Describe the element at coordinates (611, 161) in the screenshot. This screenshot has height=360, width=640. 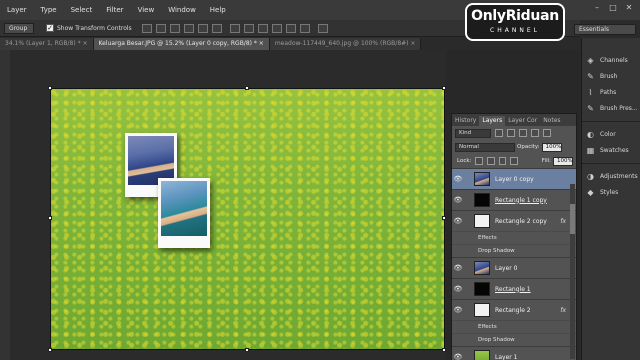
I see `dock-divider` at that location.